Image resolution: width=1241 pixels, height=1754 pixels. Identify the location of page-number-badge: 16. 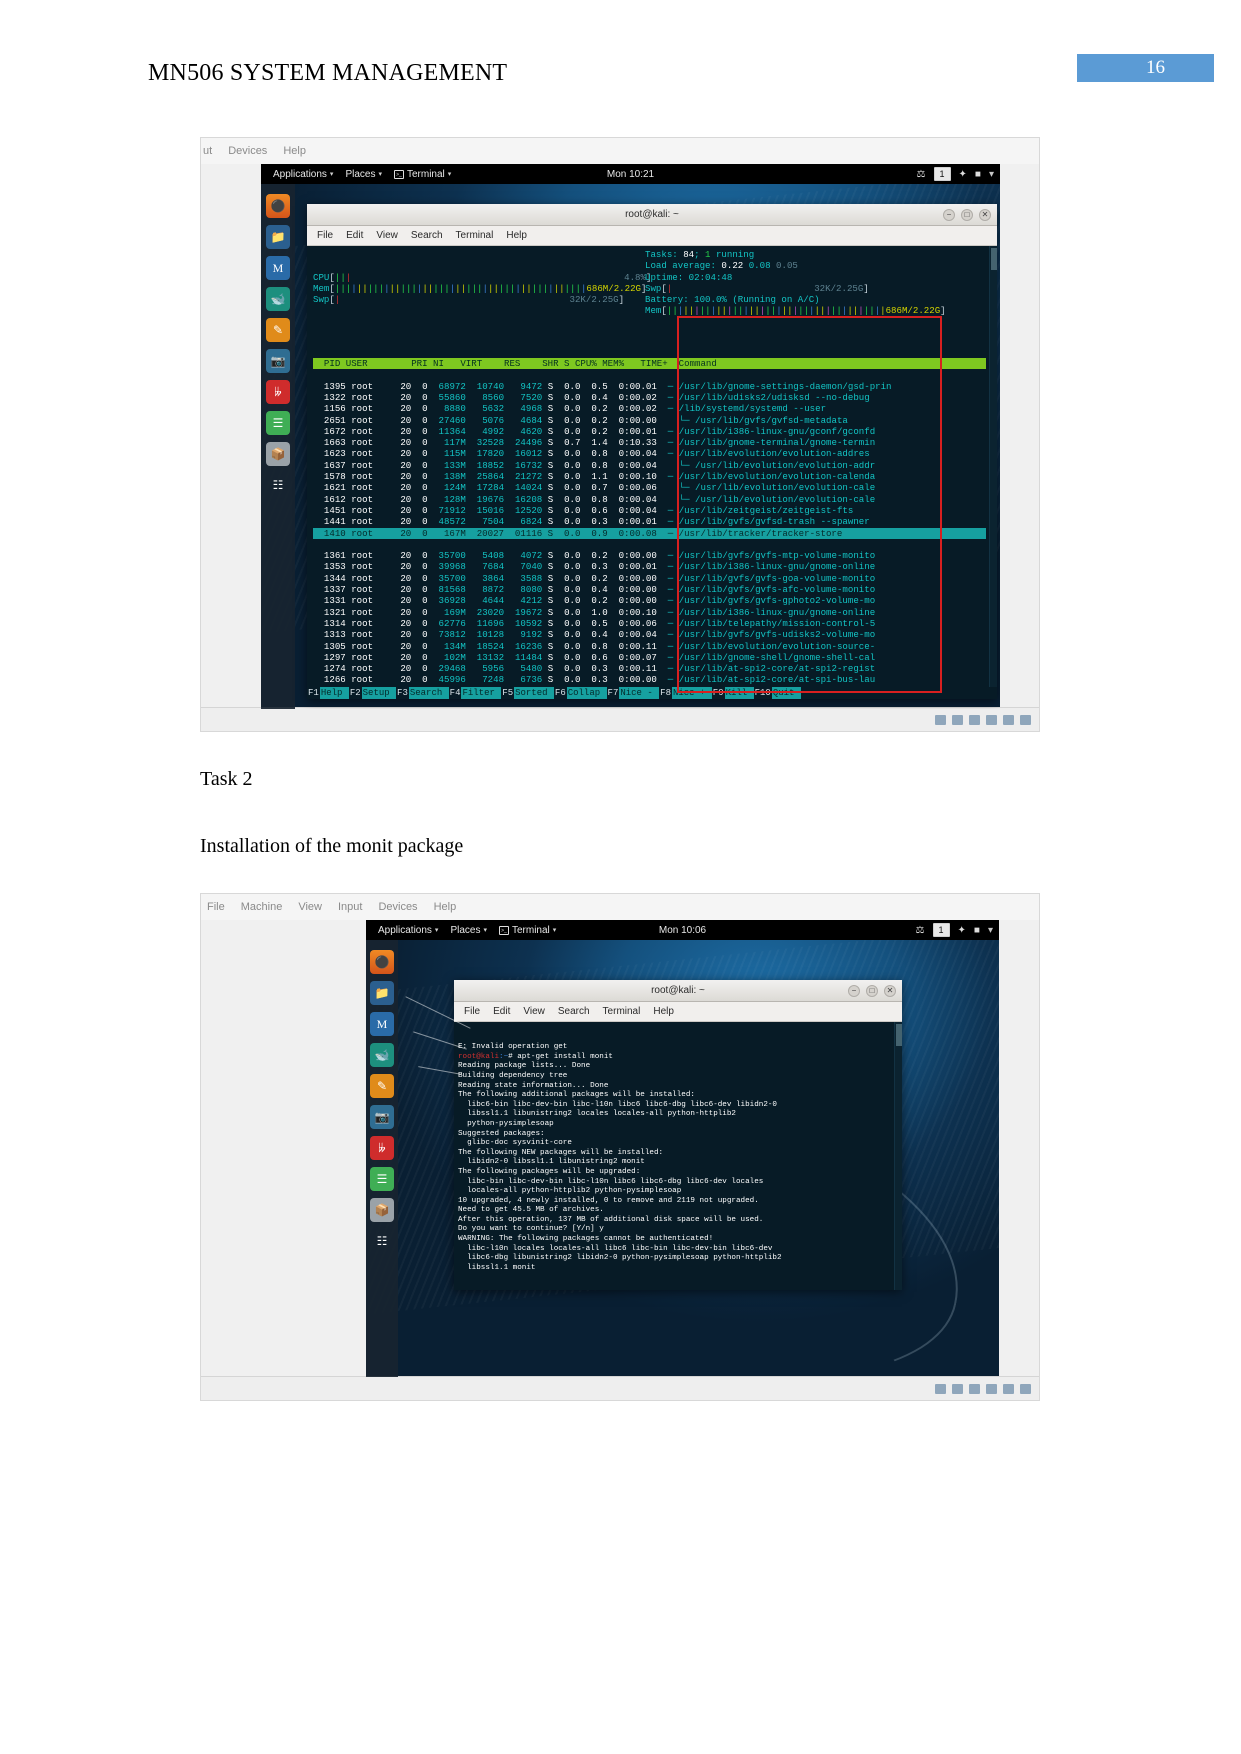
(1145, 68).